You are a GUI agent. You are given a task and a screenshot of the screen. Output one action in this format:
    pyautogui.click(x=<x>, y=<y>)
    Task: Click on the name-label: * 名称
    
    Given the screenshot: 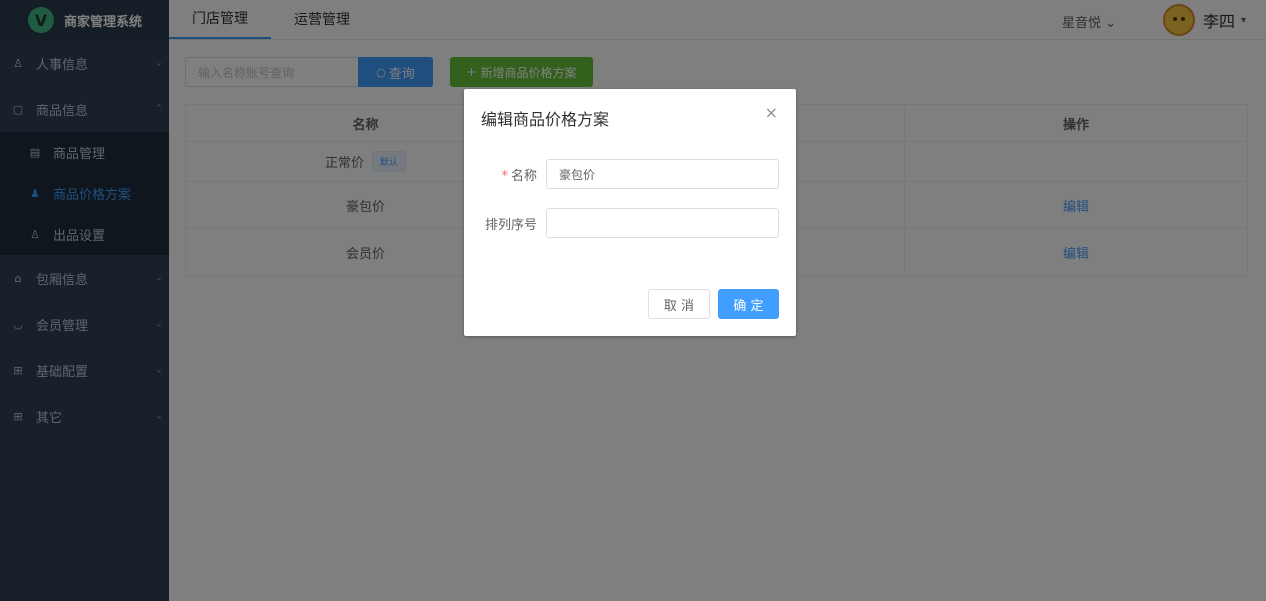 What is the action you would take?
    pyautogui.click(x=505, y=174)
    